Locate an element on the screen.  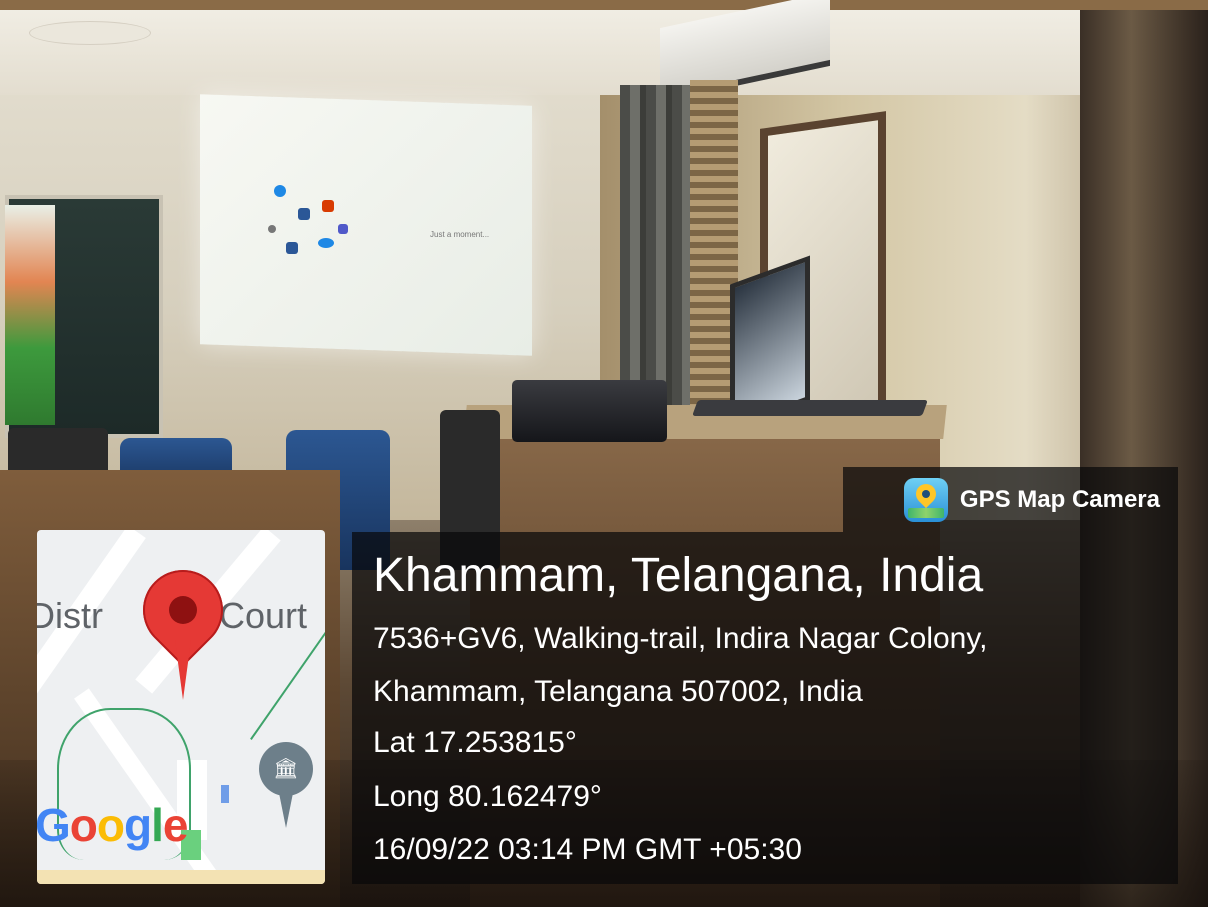
timestamp: 16/09/22 03:14 PM GMT +05:30 is located at coordinates (587, 849).